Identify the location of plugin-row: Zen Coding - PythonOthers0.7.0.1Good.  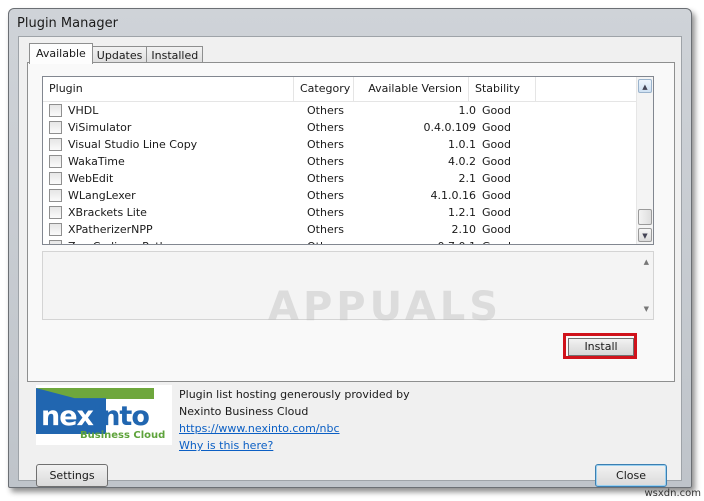
(340, 241).